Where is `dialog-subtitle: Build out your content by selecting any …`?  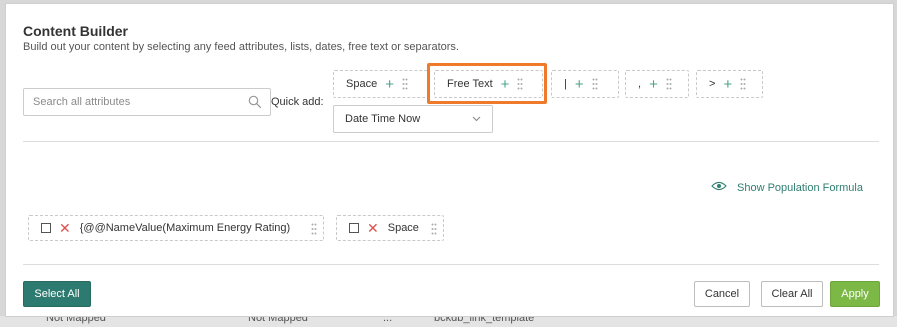
dialog-subtitle: Build out your content by selecting any … is located at coordinates (241, 47).